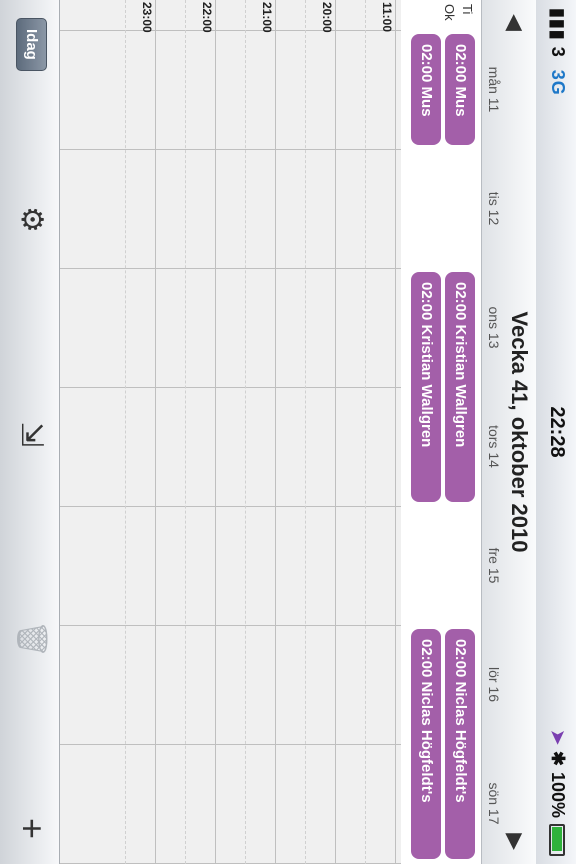 The height and width of the screenshot is (864, 576). I want to click on export-icon: ⇲, so click(31, 434).